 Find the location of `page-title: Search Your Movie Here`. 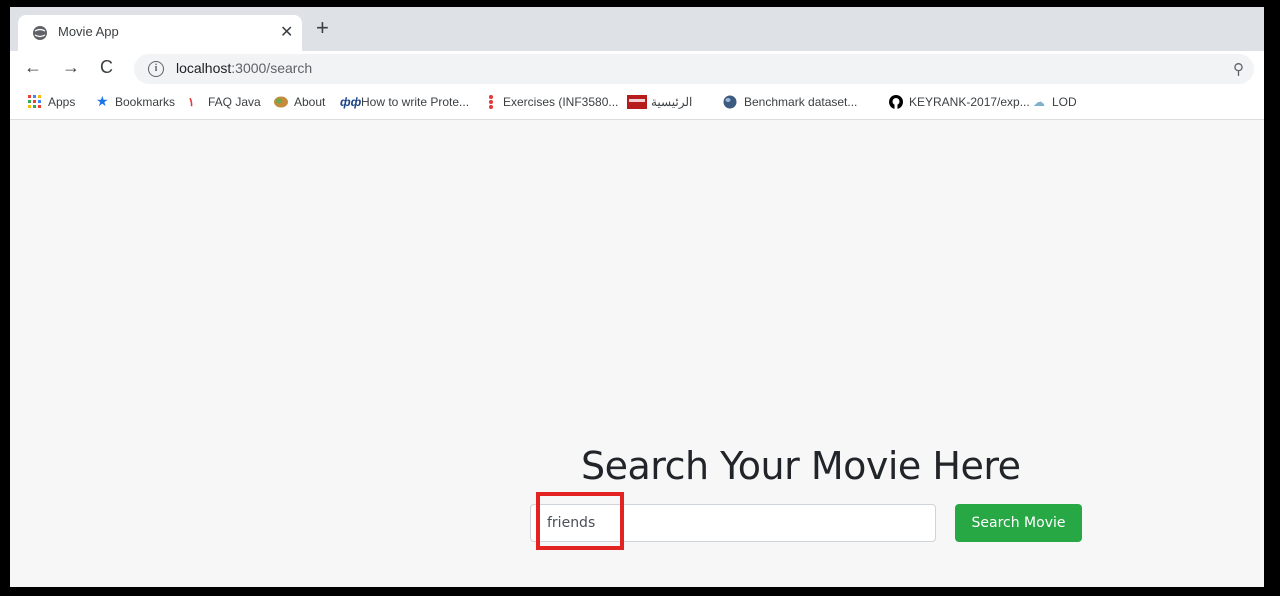

page-title: Search Your Movie Here is located at coordinates (801, 466).